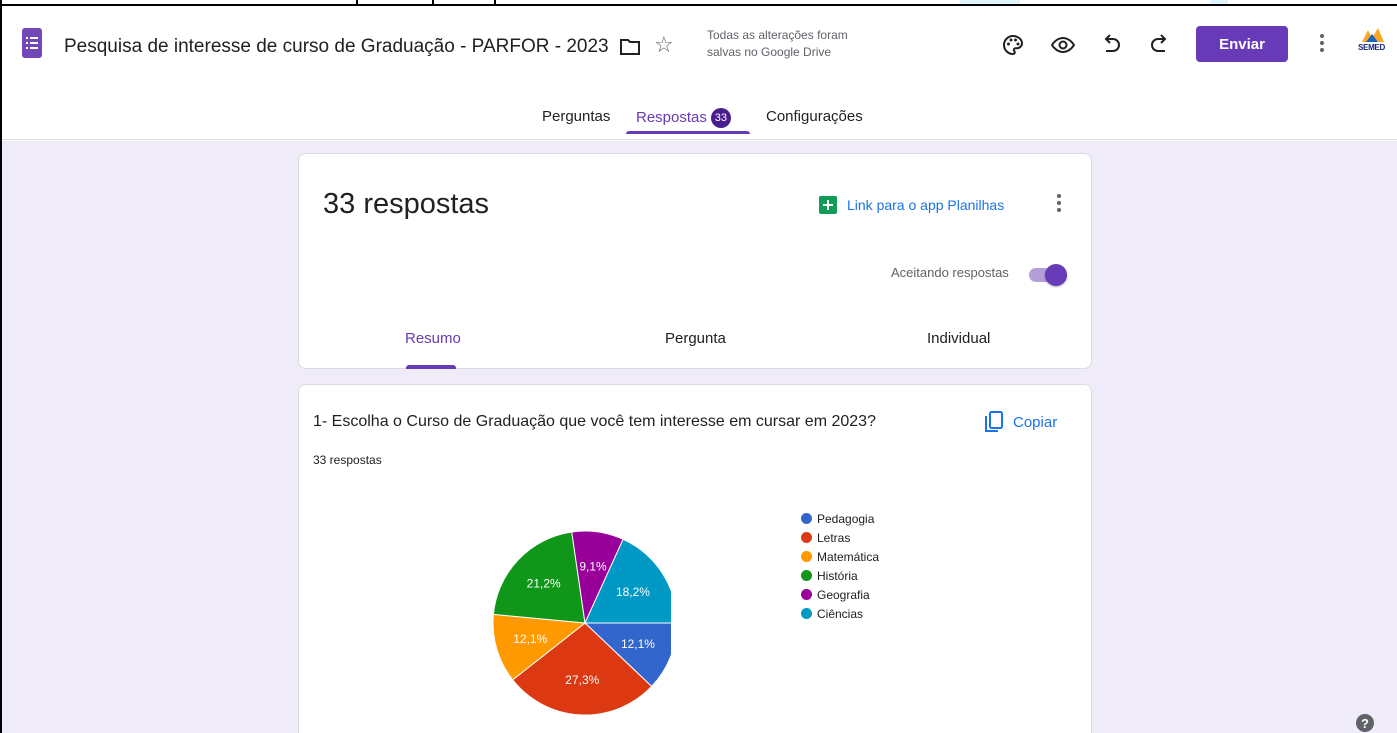  I want to click on more-vert-icon, so click(1322, 44).